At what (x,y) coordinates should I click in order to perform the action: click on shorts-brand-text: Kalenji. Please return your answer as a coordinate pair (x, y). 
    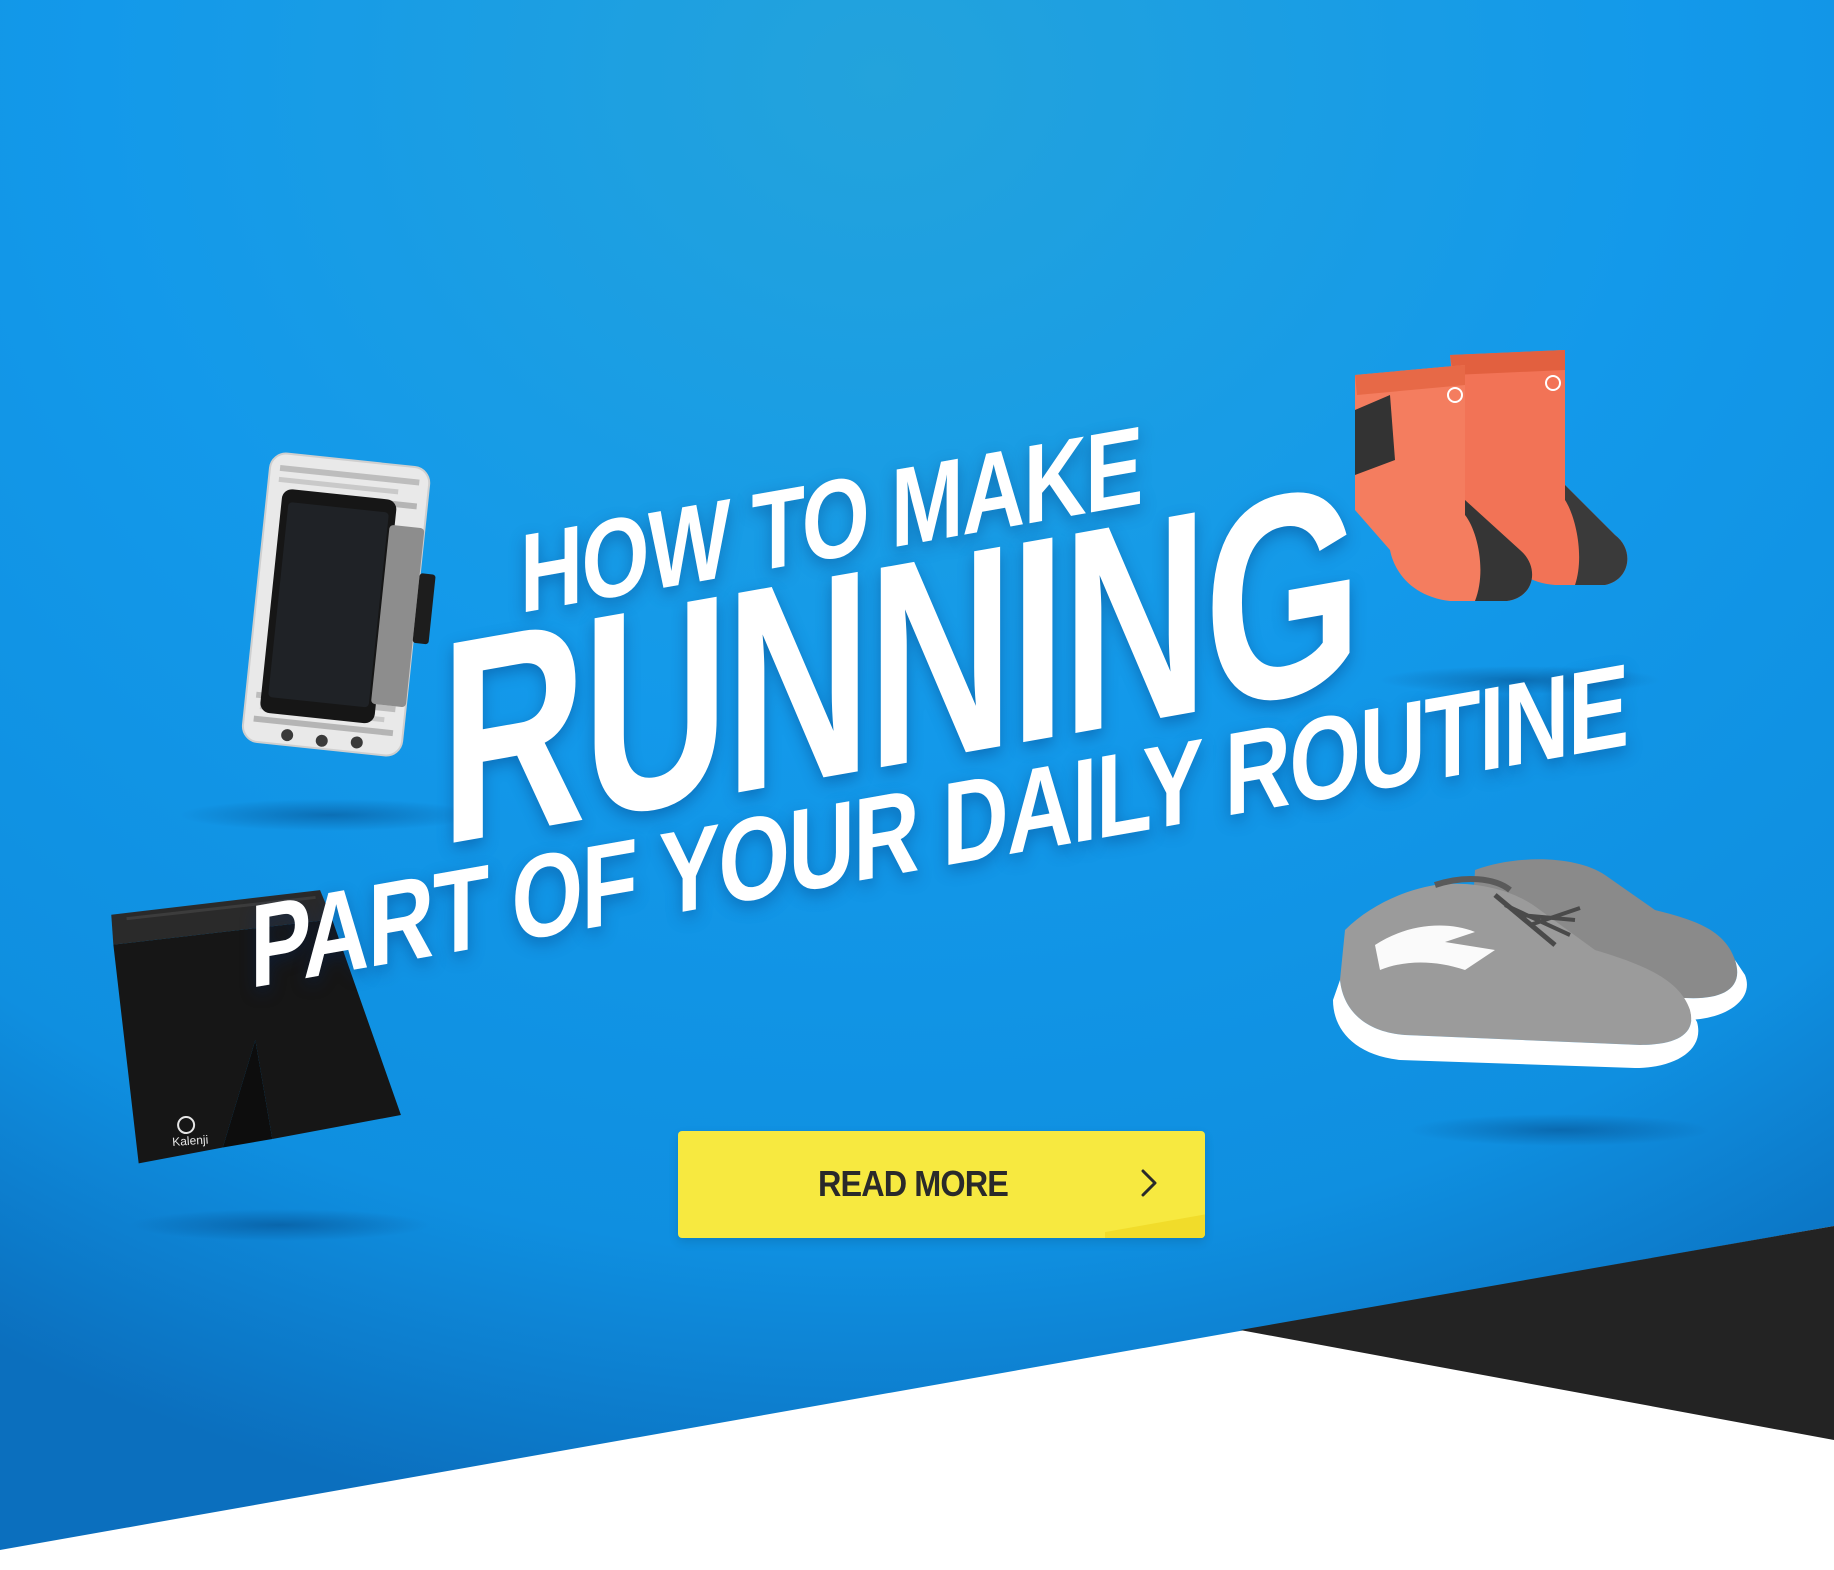
    Looking at the image, I should click on (190, 1141).